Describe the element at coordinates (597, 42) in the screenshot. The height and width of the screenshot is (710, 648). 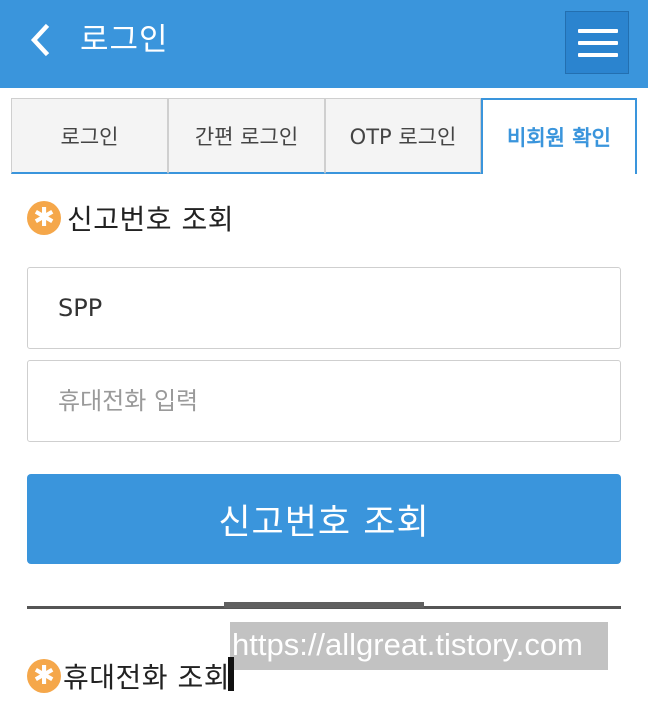
I see `menu-button` at that location.